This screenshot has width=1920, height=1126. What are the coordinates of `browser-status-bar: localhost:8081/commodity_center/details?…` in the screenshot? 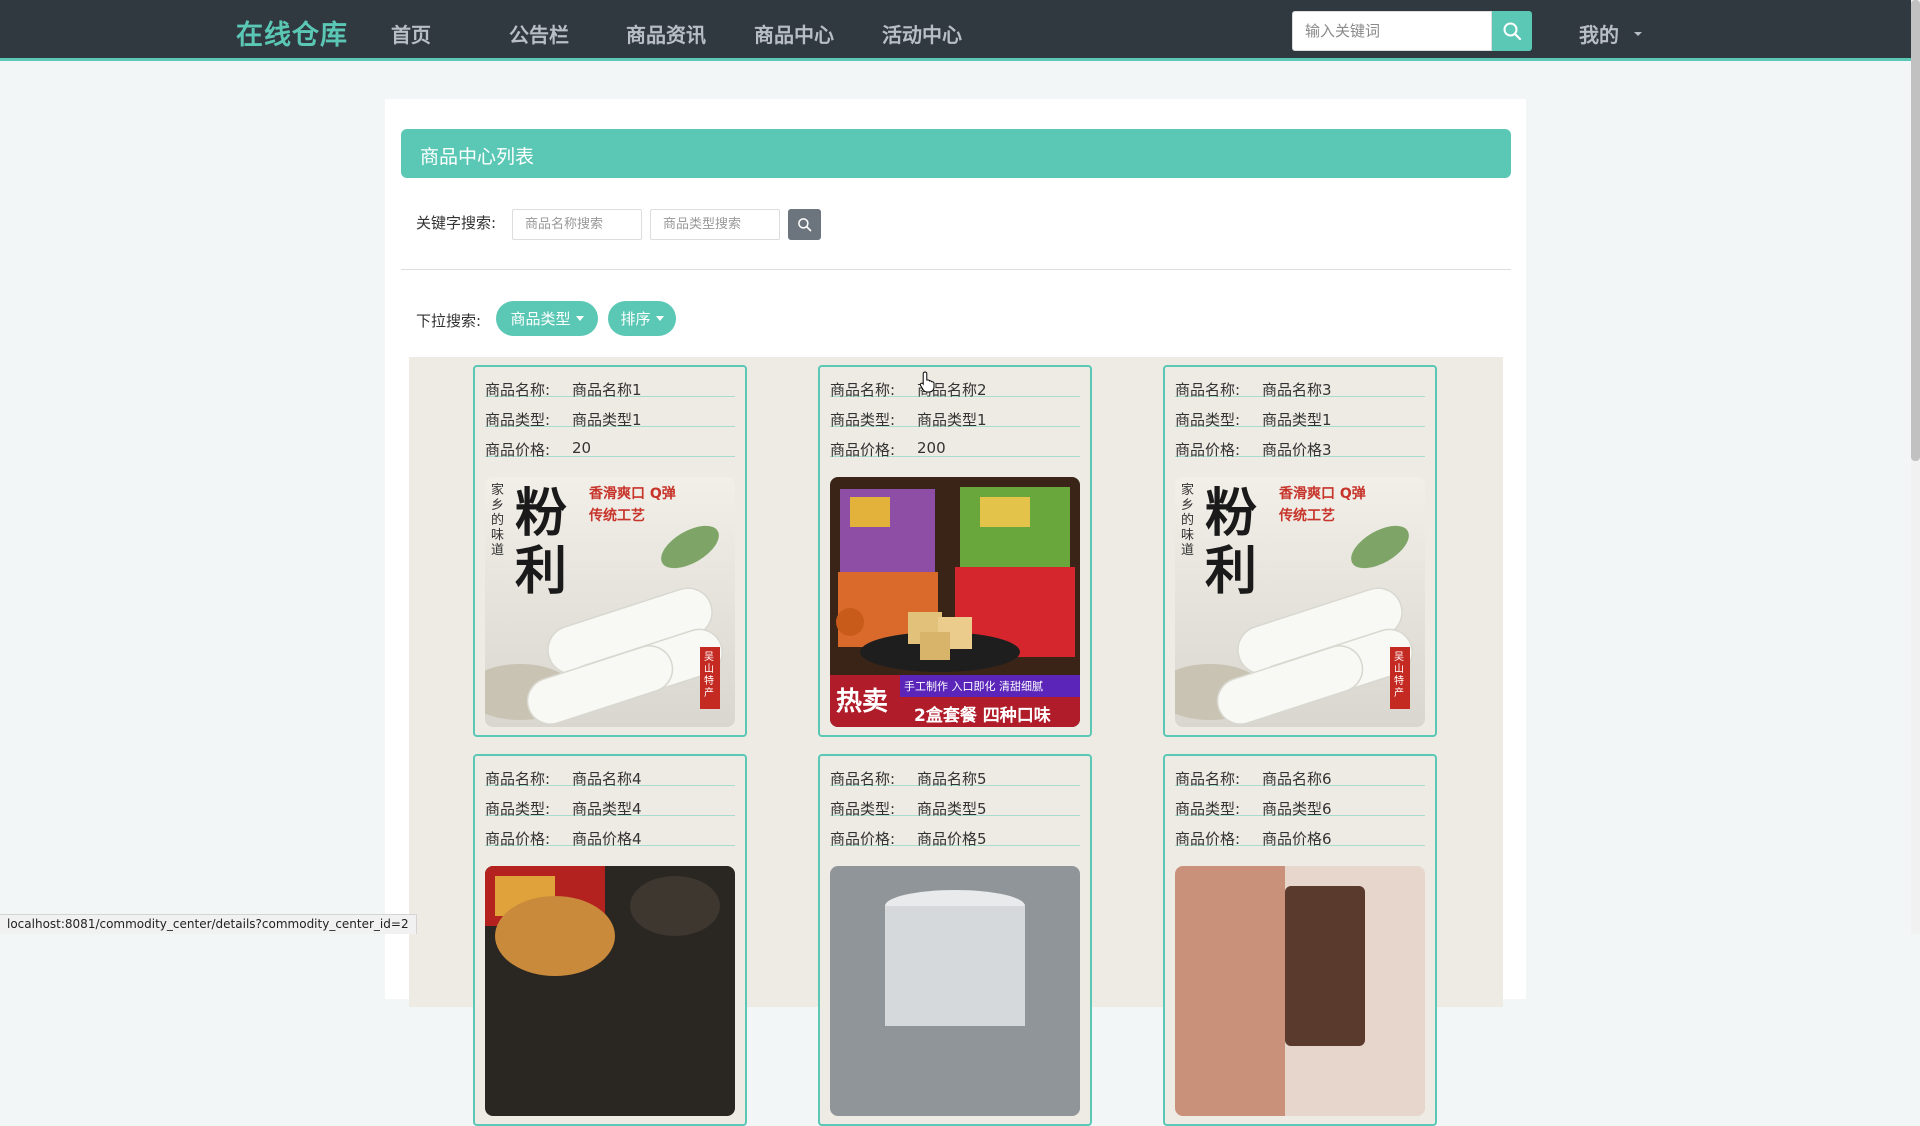 It's located at (208, 924).